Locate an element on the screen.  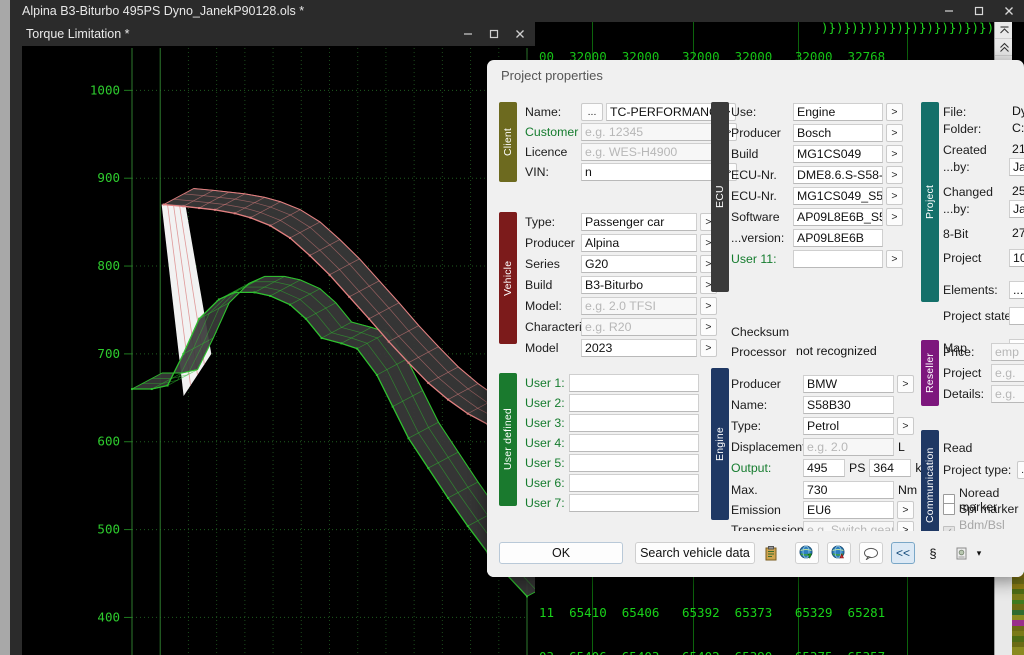
ecu-field-8-arrow-icon: > is located at coordinates (894, 259).